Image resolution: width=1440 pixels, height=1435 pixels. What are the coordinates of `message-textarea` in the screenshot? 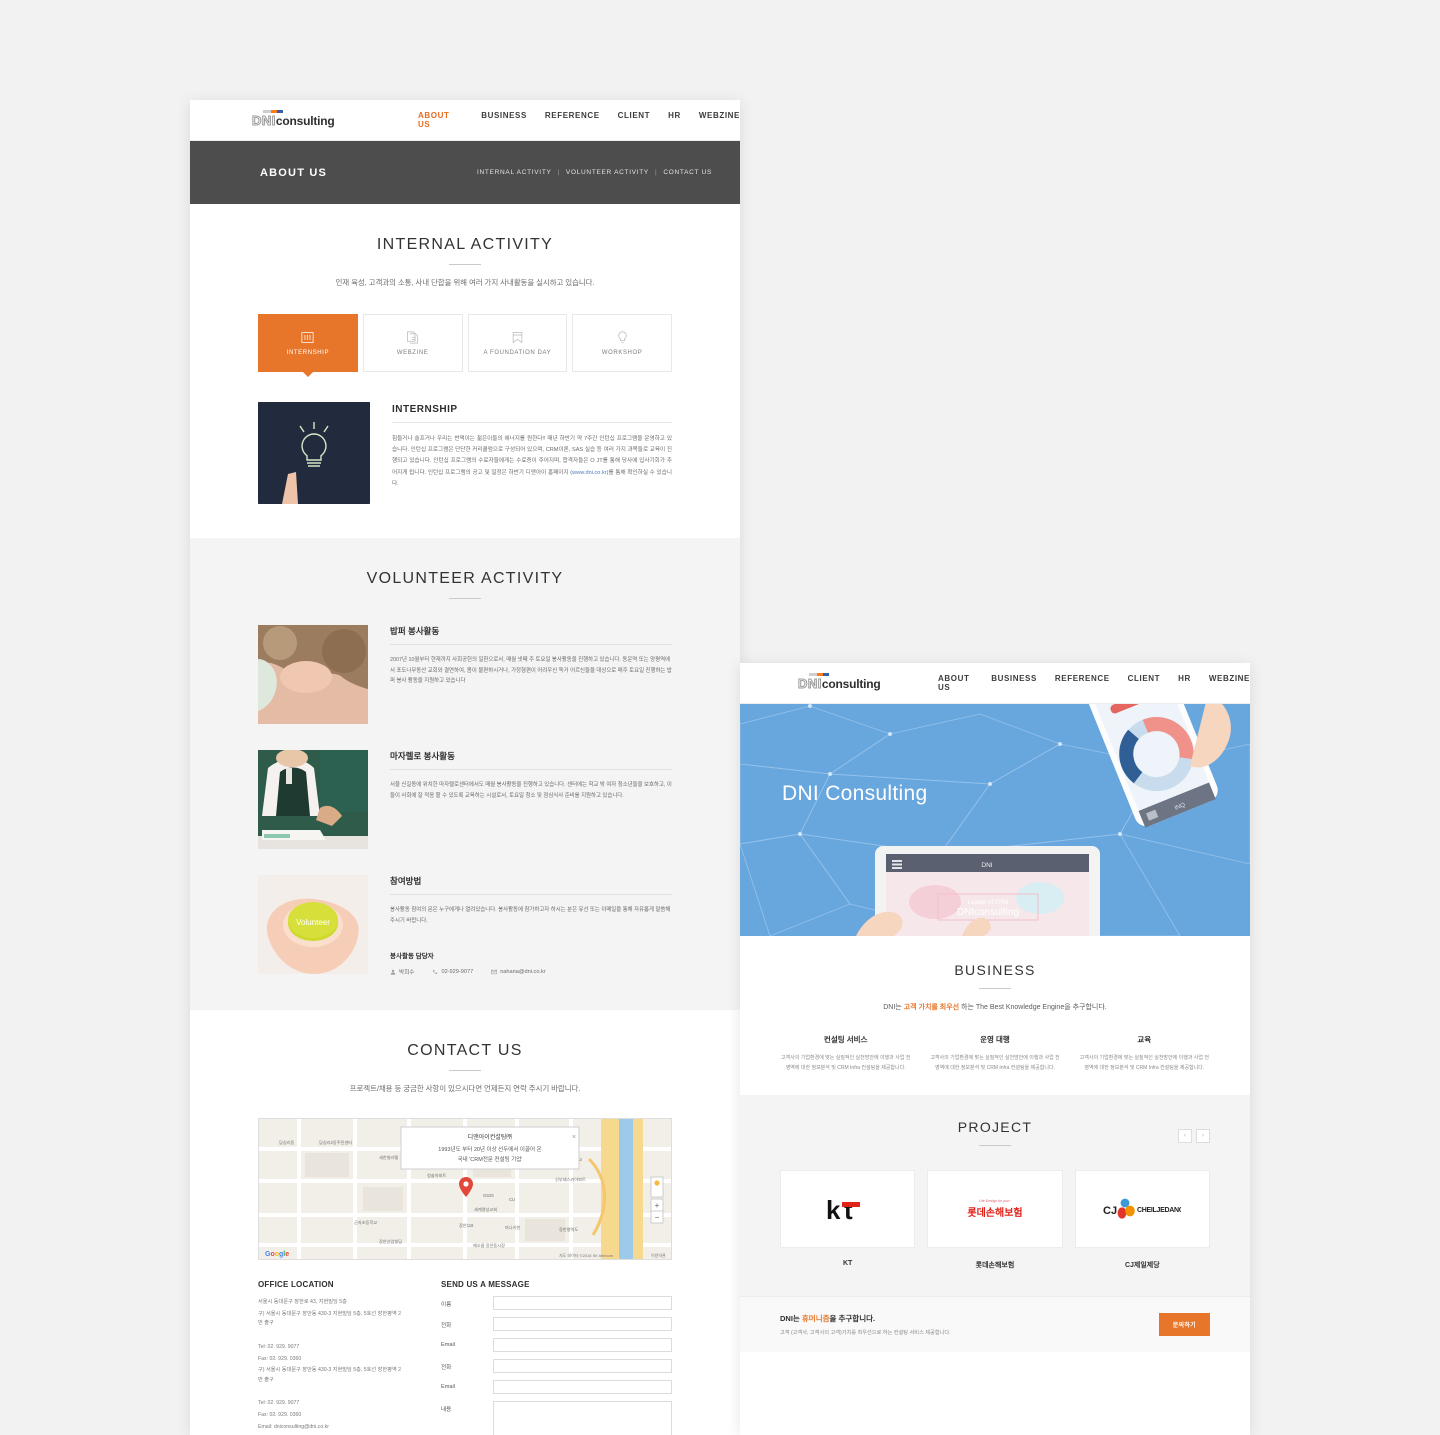 It's located at (582, 1418).